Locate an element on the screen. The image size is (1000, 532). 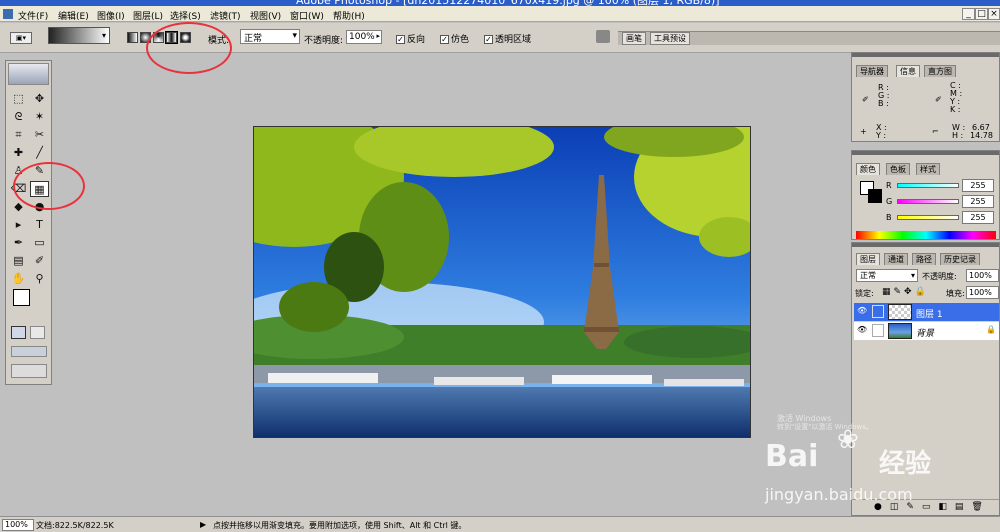
b-channel-slider is located at coordinates (928, 217).